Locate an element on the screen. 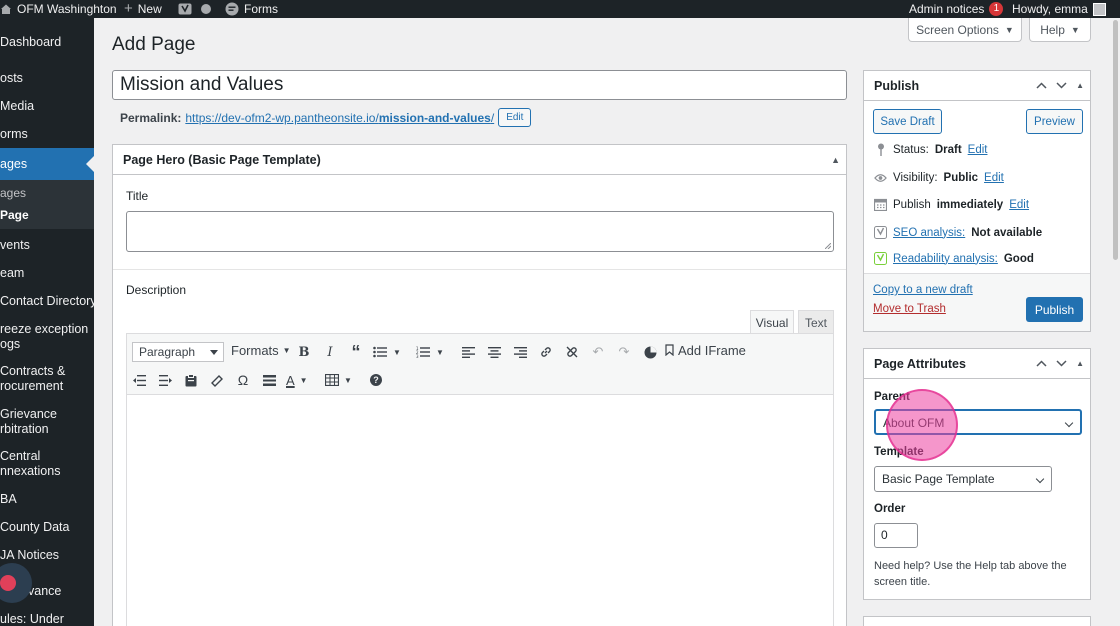 This screenshot has height=626, width=1120. help-circle-icon: ? is located at coordinates (376, 380).